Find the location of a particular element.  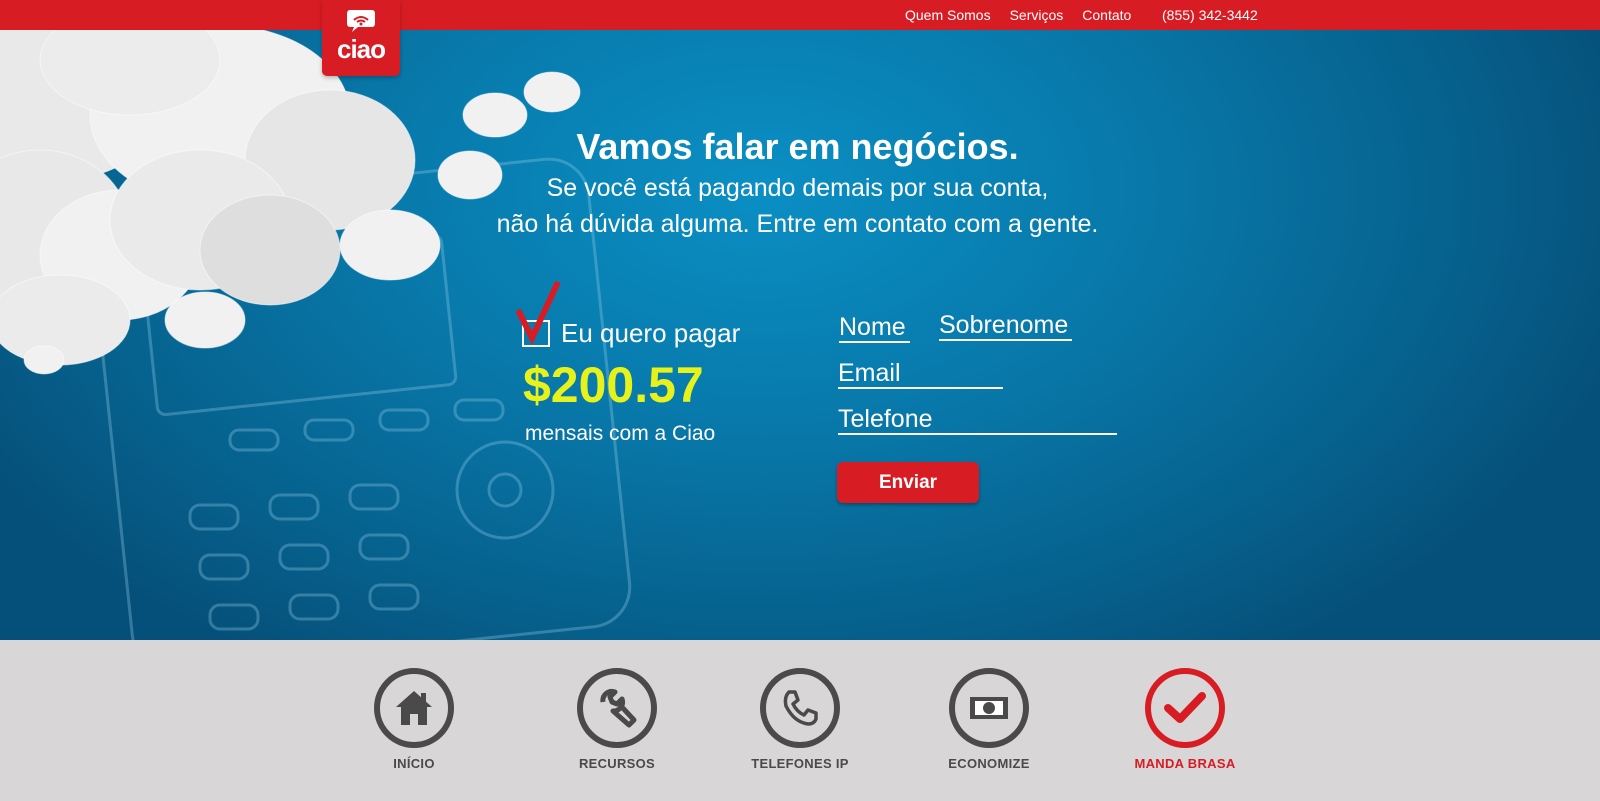

bottom-nav-item-telefones-ip: TELEFONES IP is located at coordinates (800, 719).